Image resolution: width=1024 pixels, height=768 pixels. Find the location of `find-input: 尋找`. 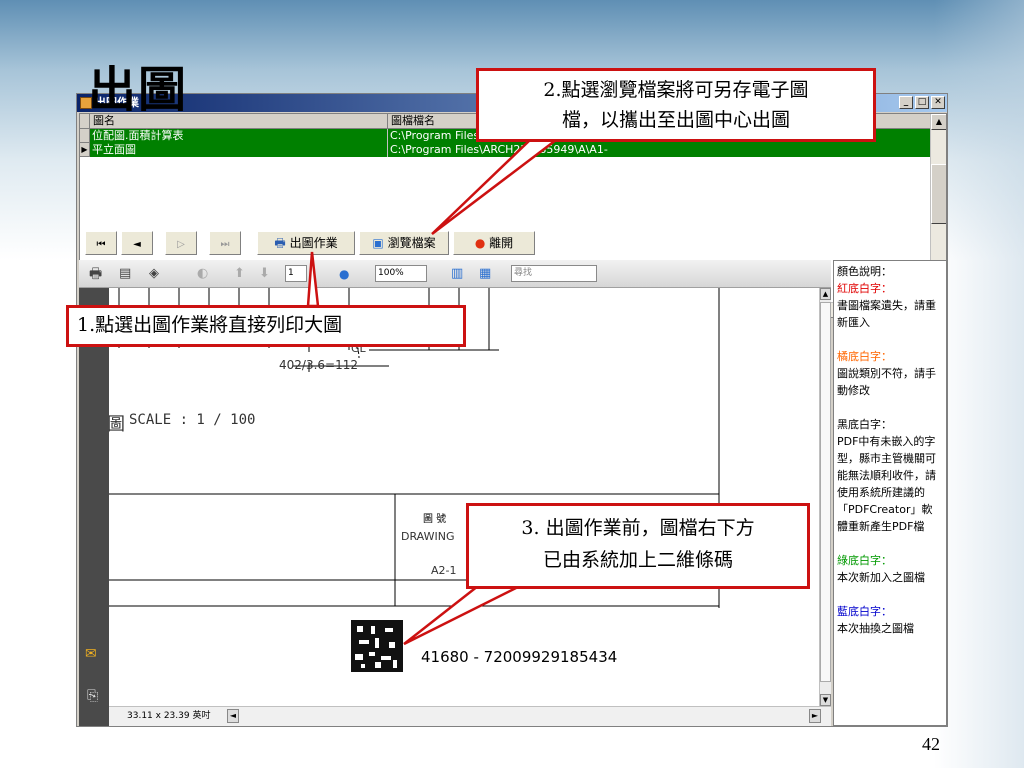

find-input: 尋找 is located at coordinates (554, 273).